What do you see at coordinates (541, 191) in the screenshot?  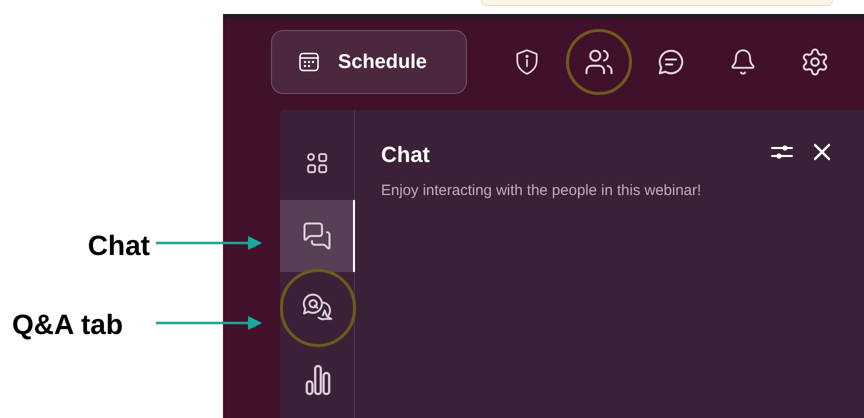 I see `panel-description: Enjoy interacting with the people in this webinar!` at bounding box center [541, 191].